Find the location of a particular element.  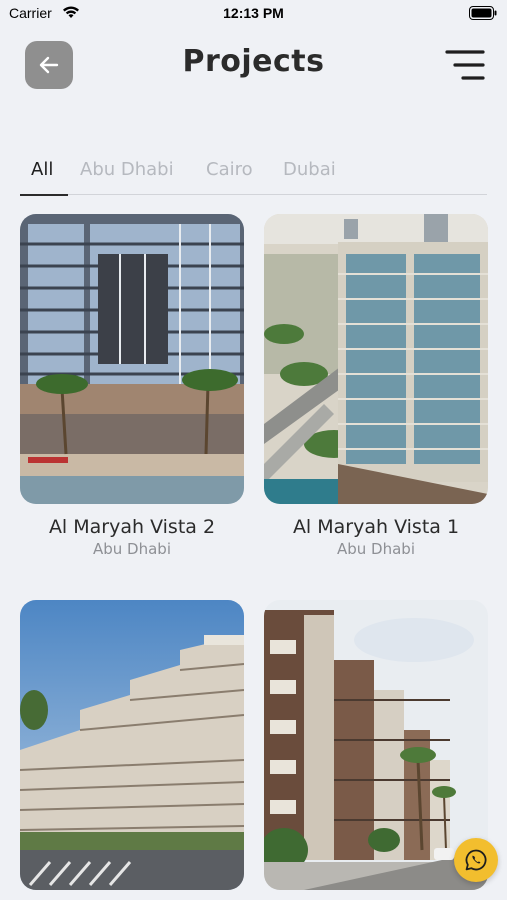

tab-all: All is located at coordinates (42, 169).